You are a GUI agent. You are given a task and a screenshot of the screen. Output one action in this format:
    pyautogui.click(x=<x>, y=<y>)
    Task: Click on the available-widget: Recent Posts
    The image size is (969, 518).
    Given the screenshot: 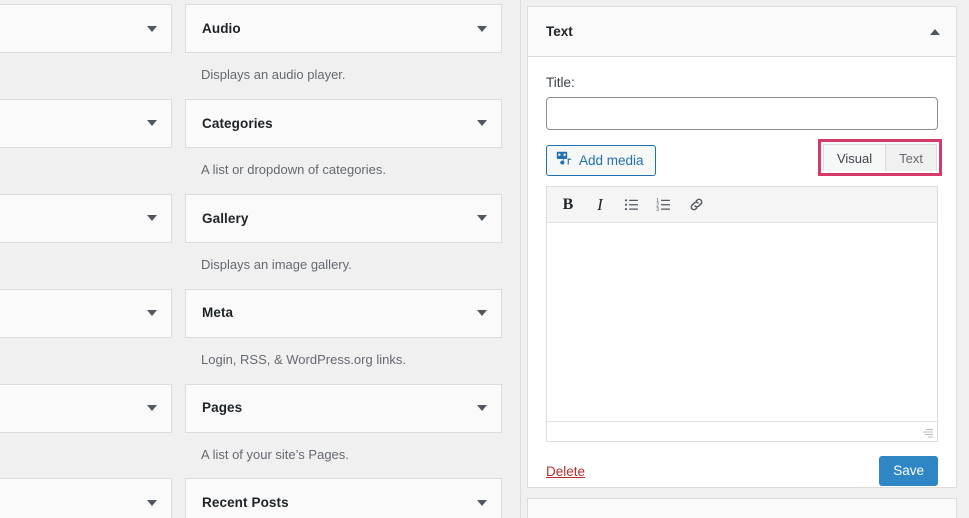 What is the action you would take?
    pyautogui.click(x=343, y=498)
    